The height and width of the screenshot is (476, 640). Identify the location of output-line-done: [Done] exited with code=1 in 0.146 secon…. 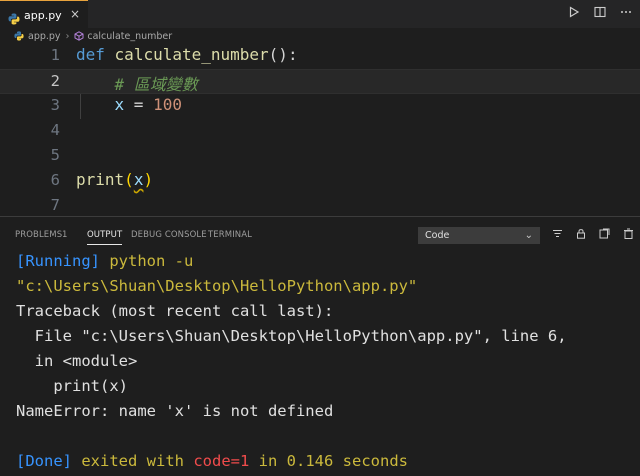
(326, 461).